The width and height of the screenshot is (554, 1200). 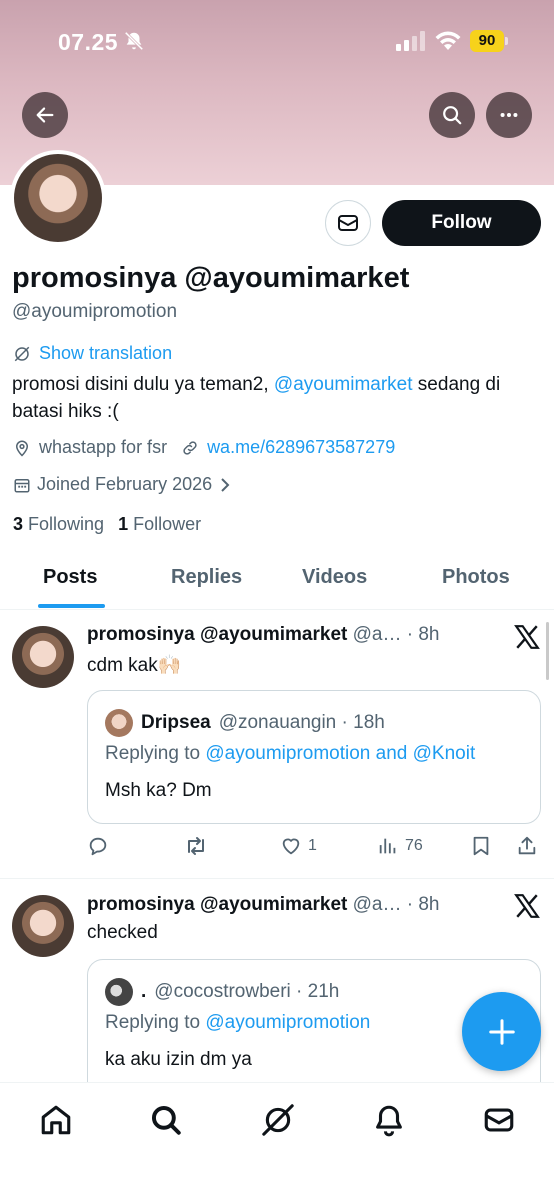 I want to click on show-translation-link: Show translation, so click(x=92, y=353).